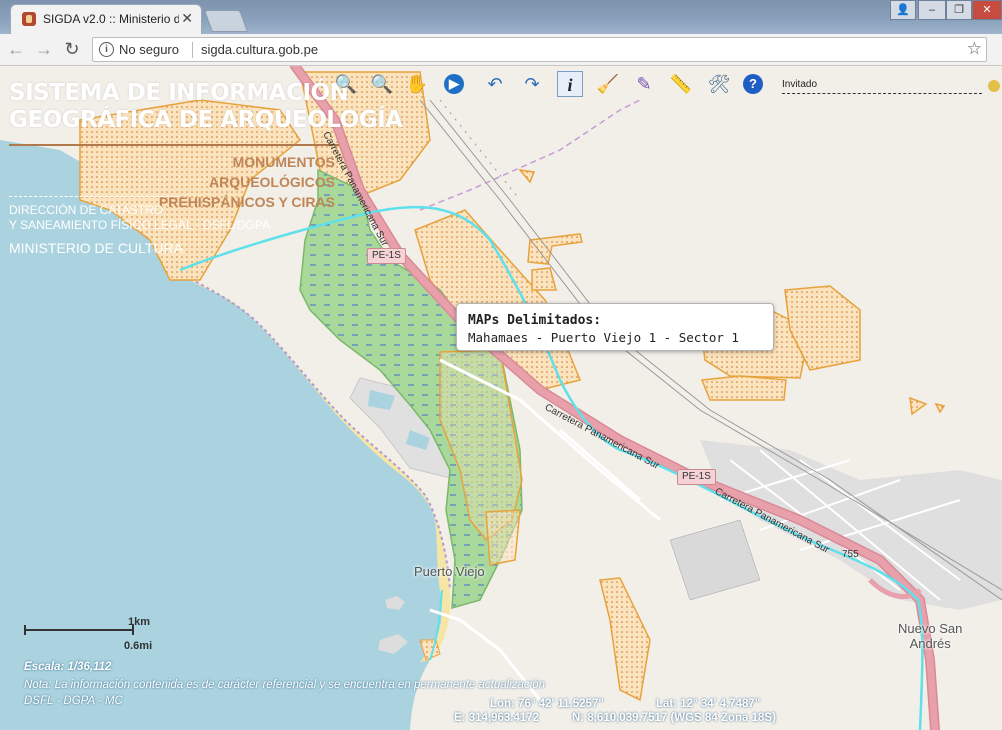  I want to click on pencil-draw-icon: ✎, so click(644, 84).